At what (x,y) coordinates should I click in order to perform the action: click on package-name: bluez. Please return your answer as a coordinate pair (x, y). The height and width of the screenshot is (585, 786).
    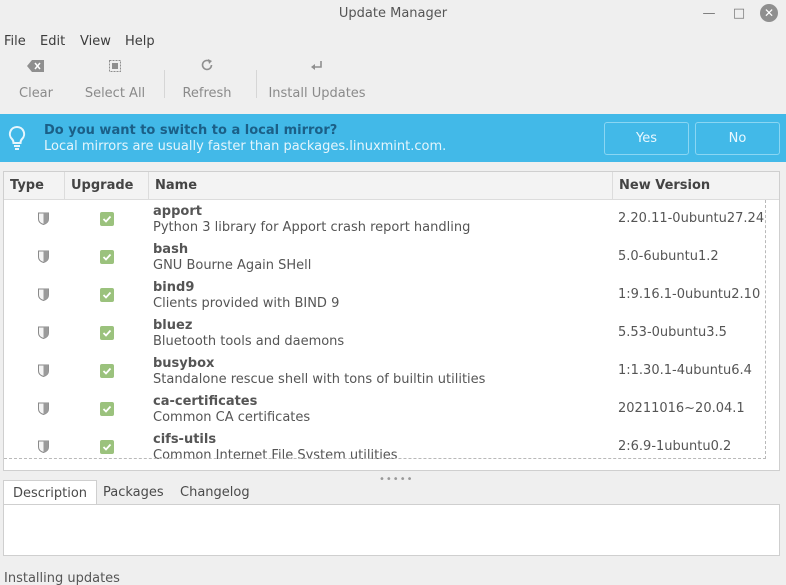
    Looking at the image, I should click on (173, 325).